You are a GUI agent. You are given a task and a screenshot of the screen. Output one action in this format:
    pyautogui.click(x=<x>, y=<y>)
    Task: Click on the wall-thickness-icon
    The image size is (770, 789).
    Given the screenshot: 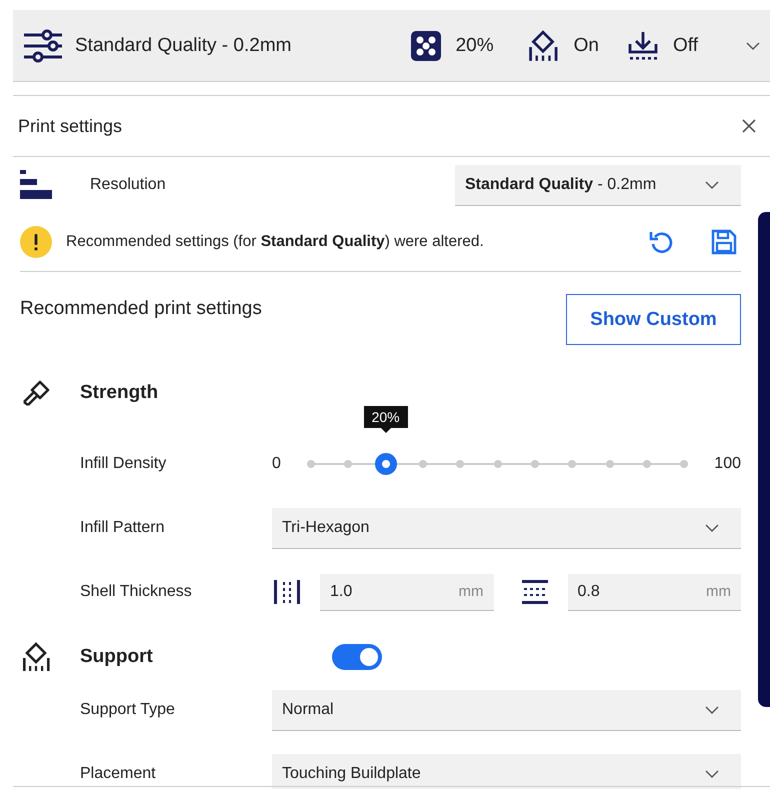 What is the action you would take?
    pyautogui.click(x=287, y=592)
    